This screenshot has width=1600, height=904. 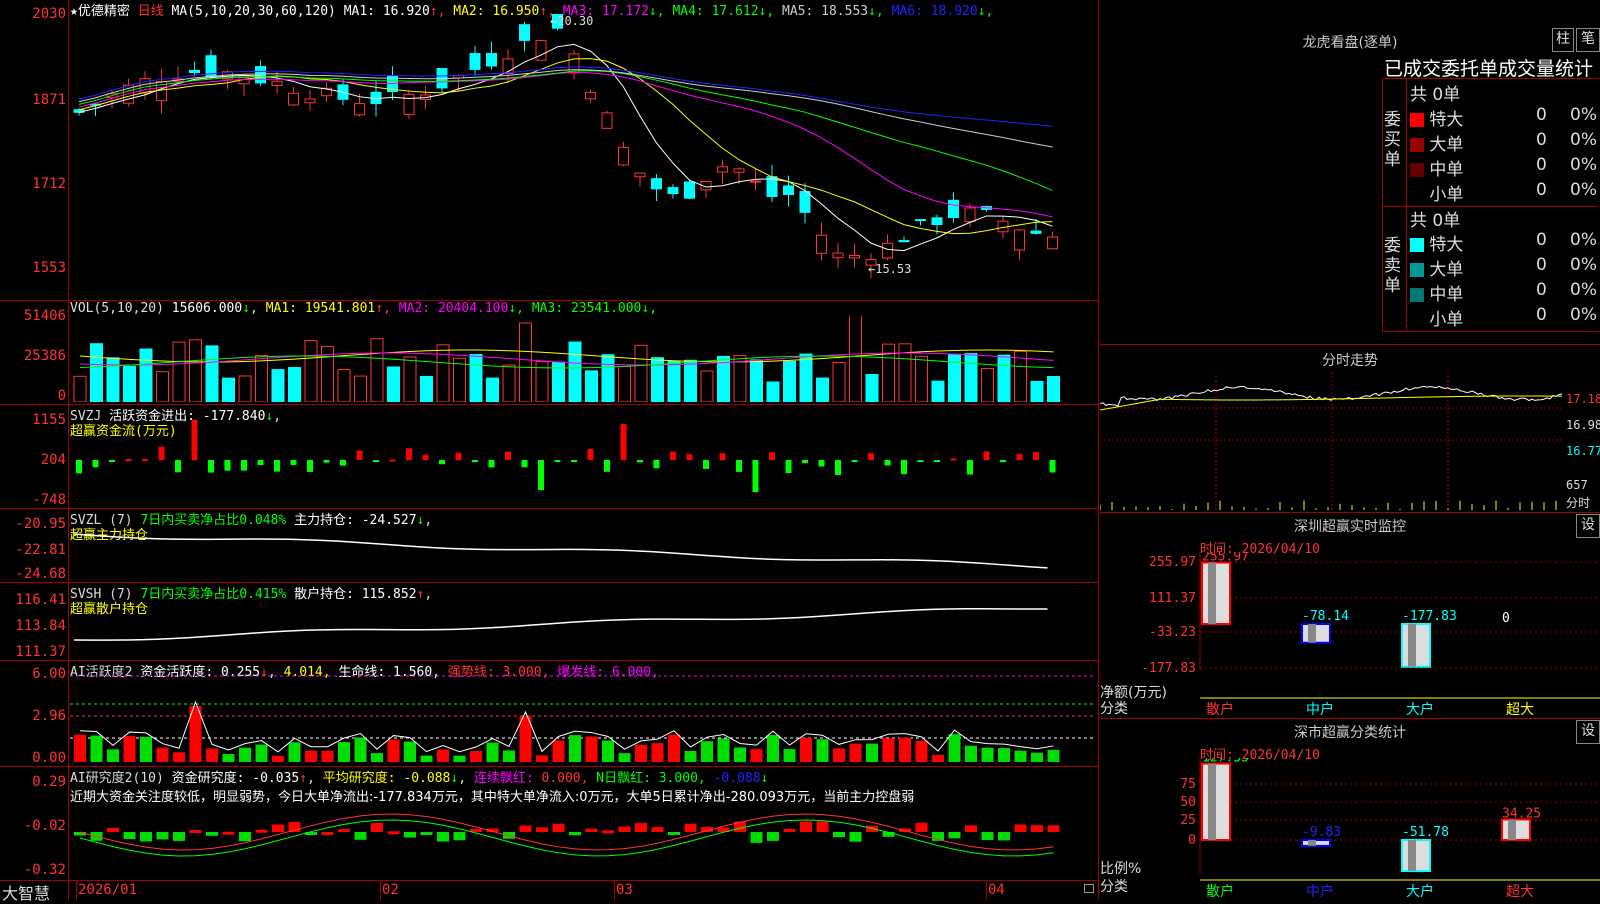 What do you see at coordinates (1588, 526) in the screenshot?
I see `monitor-settings-button: 设` at bounding box center [1588, 526].